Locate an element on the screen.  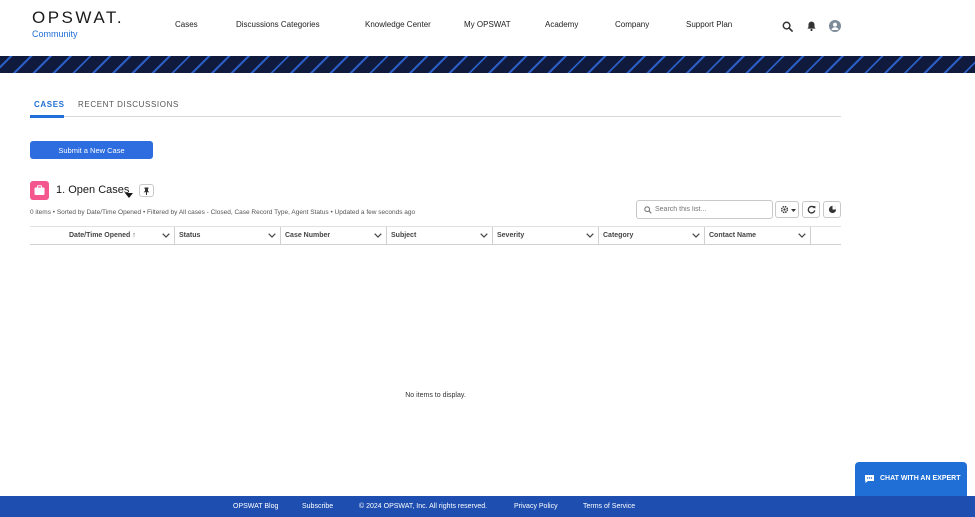
column-header-status: Status is located at coordinates (228, 236).